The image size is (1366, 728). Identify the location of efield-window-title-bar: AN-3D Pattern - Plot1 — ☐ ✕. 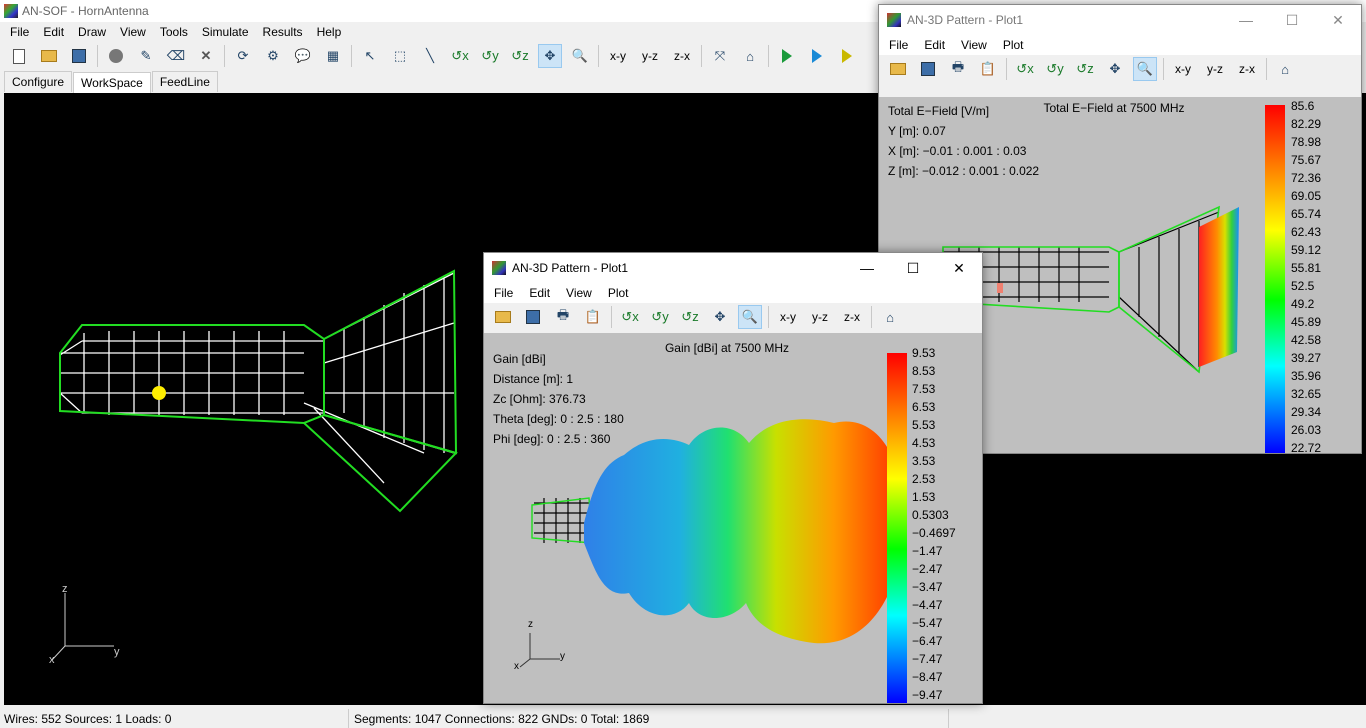
(1120, 20).